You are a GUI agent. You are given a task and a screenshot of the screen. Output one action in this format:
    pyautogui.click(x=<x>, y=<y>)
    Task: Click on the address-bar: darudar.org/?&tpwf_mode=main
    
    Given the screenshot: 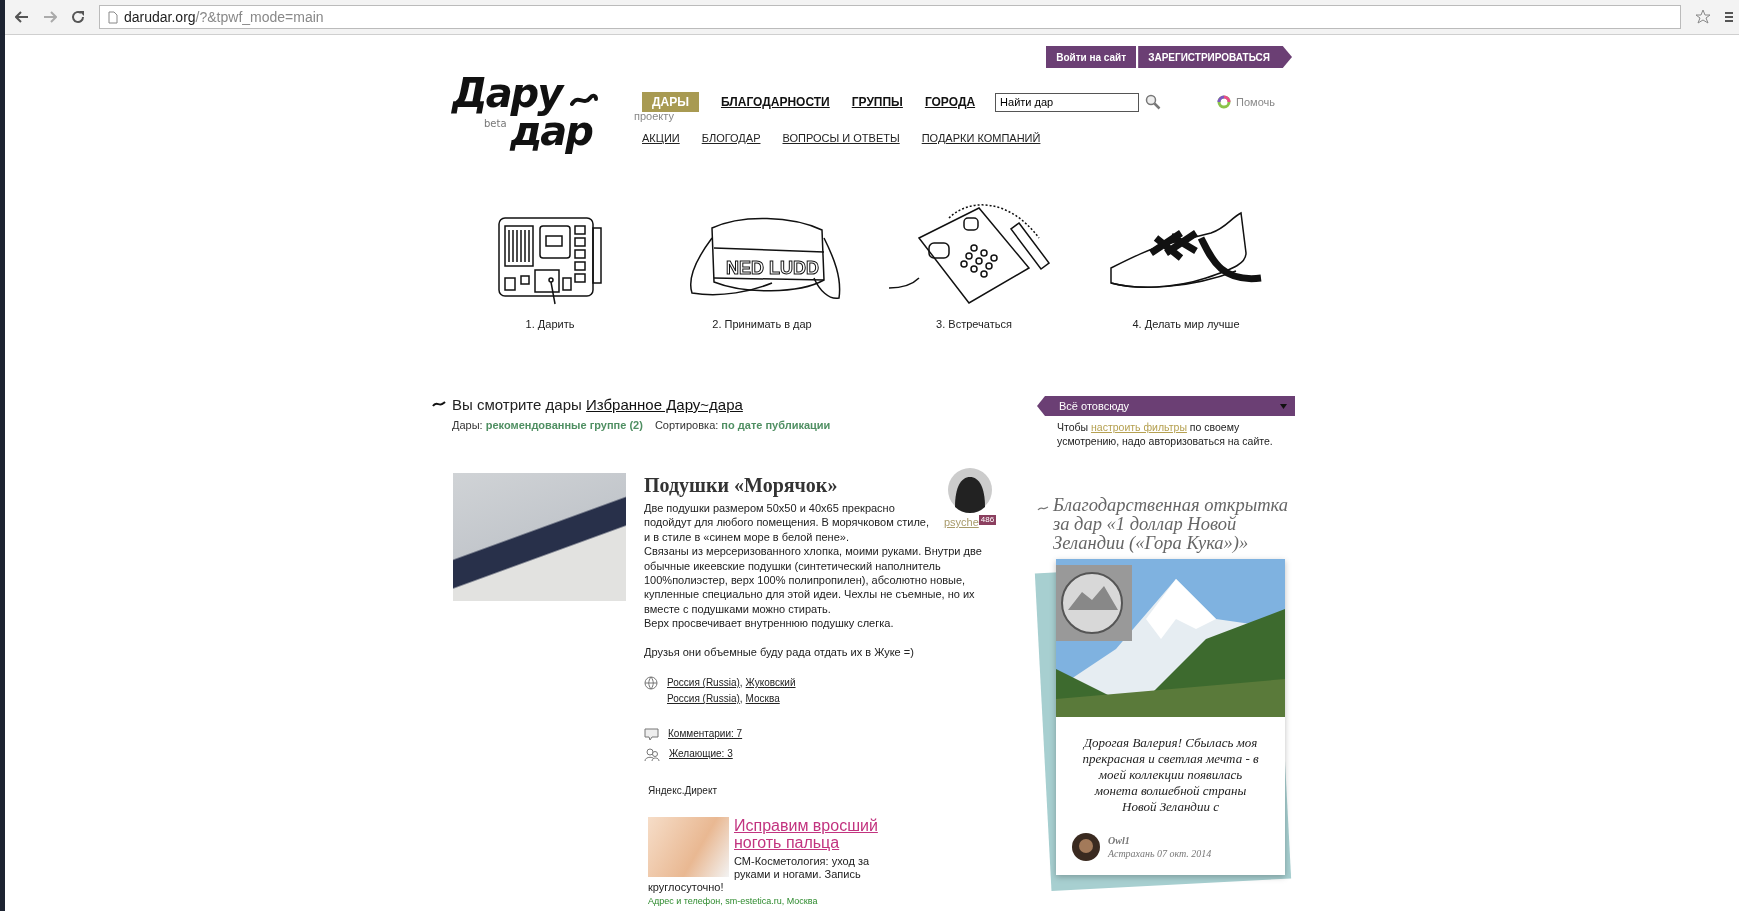 What is the action you would take?
    pyautogui.click(x=890, y=17)
    